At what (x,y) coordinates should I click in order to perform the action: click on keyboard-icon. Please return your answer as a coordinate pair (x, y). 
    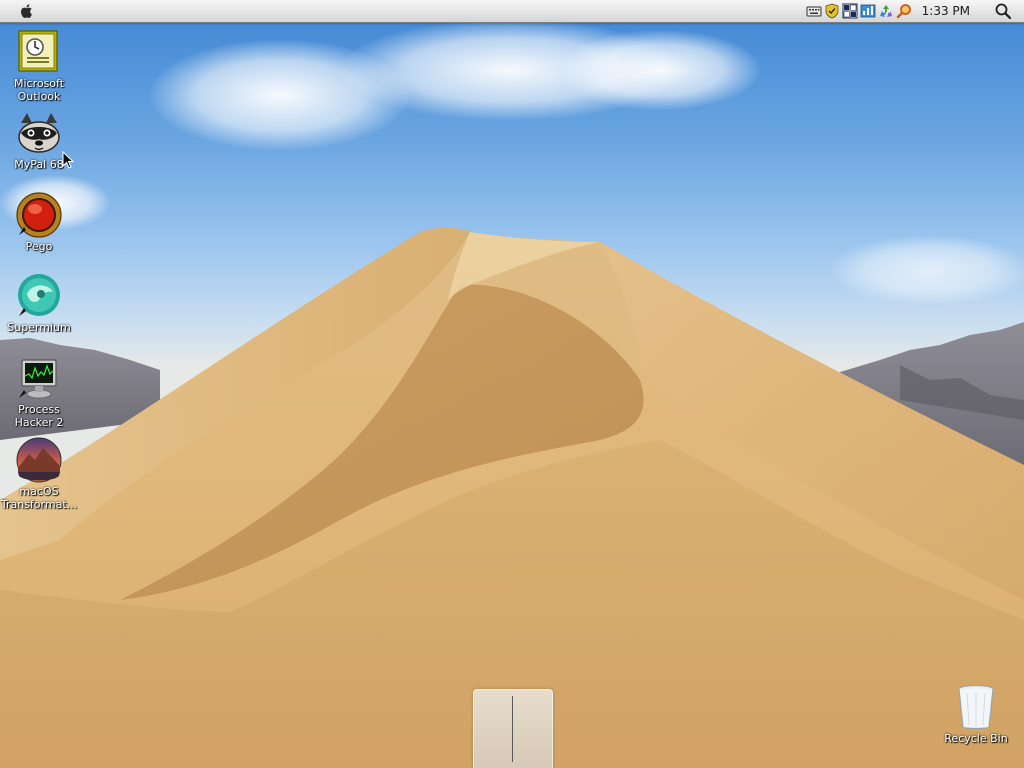
    Looking at the image, I should click on (814, 11).